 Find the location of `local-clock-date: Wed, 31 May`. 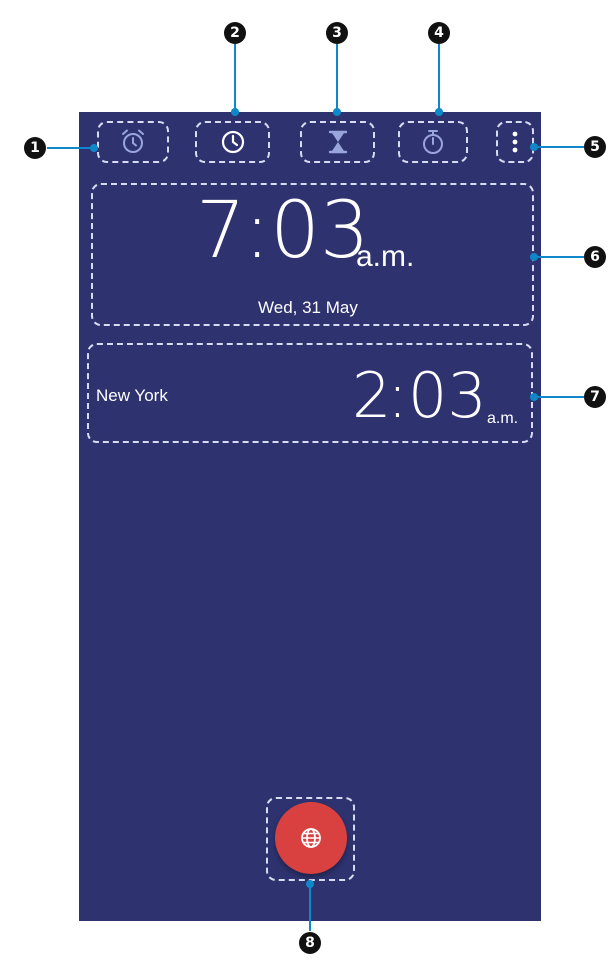

local-clock-date: Wed, 31 May is located at coordinates (308, 307).